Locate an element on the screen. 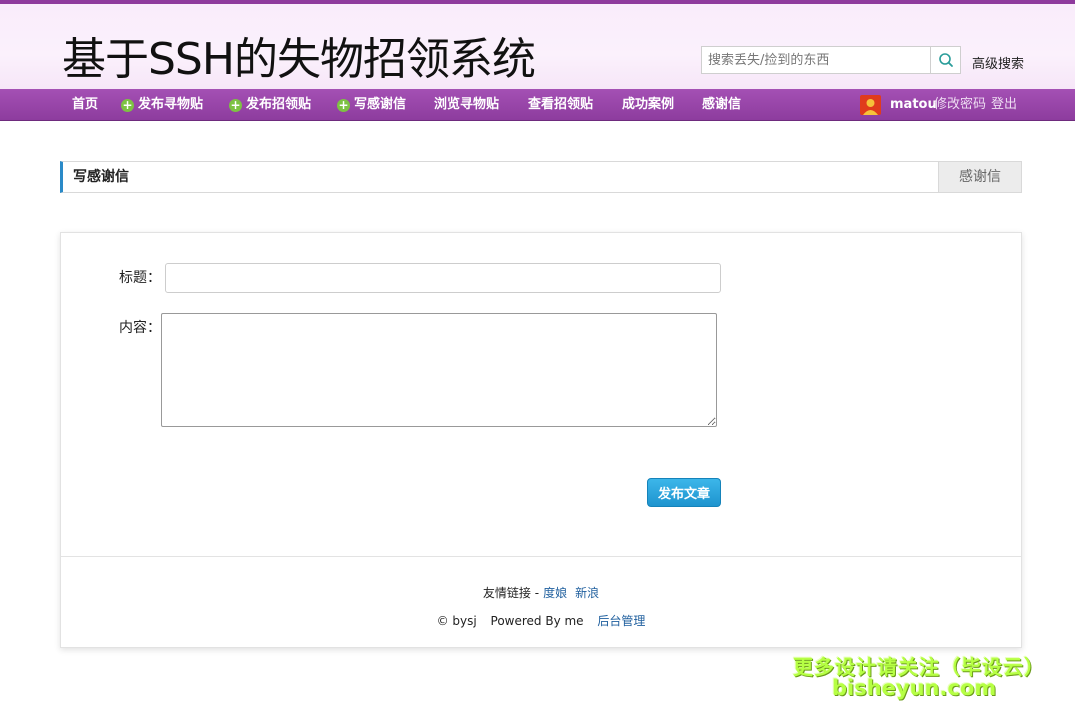 The height and width of the screenshot is (726, 1075). nav-item-post-found: + 发布招领贴 is located at coordinates (270, 105).